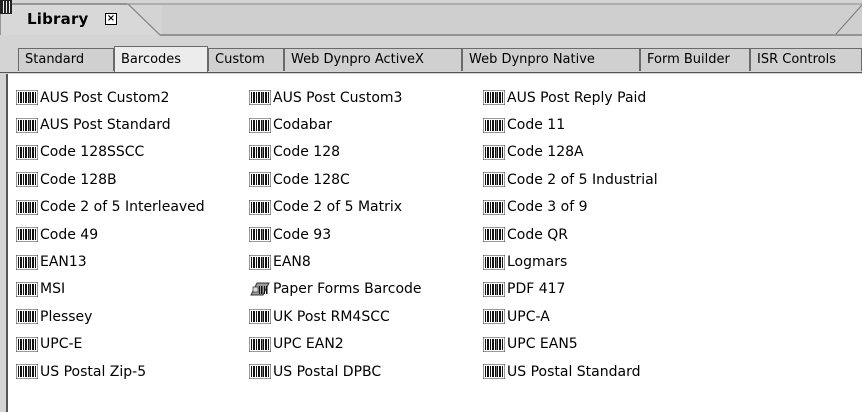 This screenshot has height=412, width=862. Describe the element at coordinates (536, 125) in the screenshot. I see `palette-item-label: Code 11` at that location.